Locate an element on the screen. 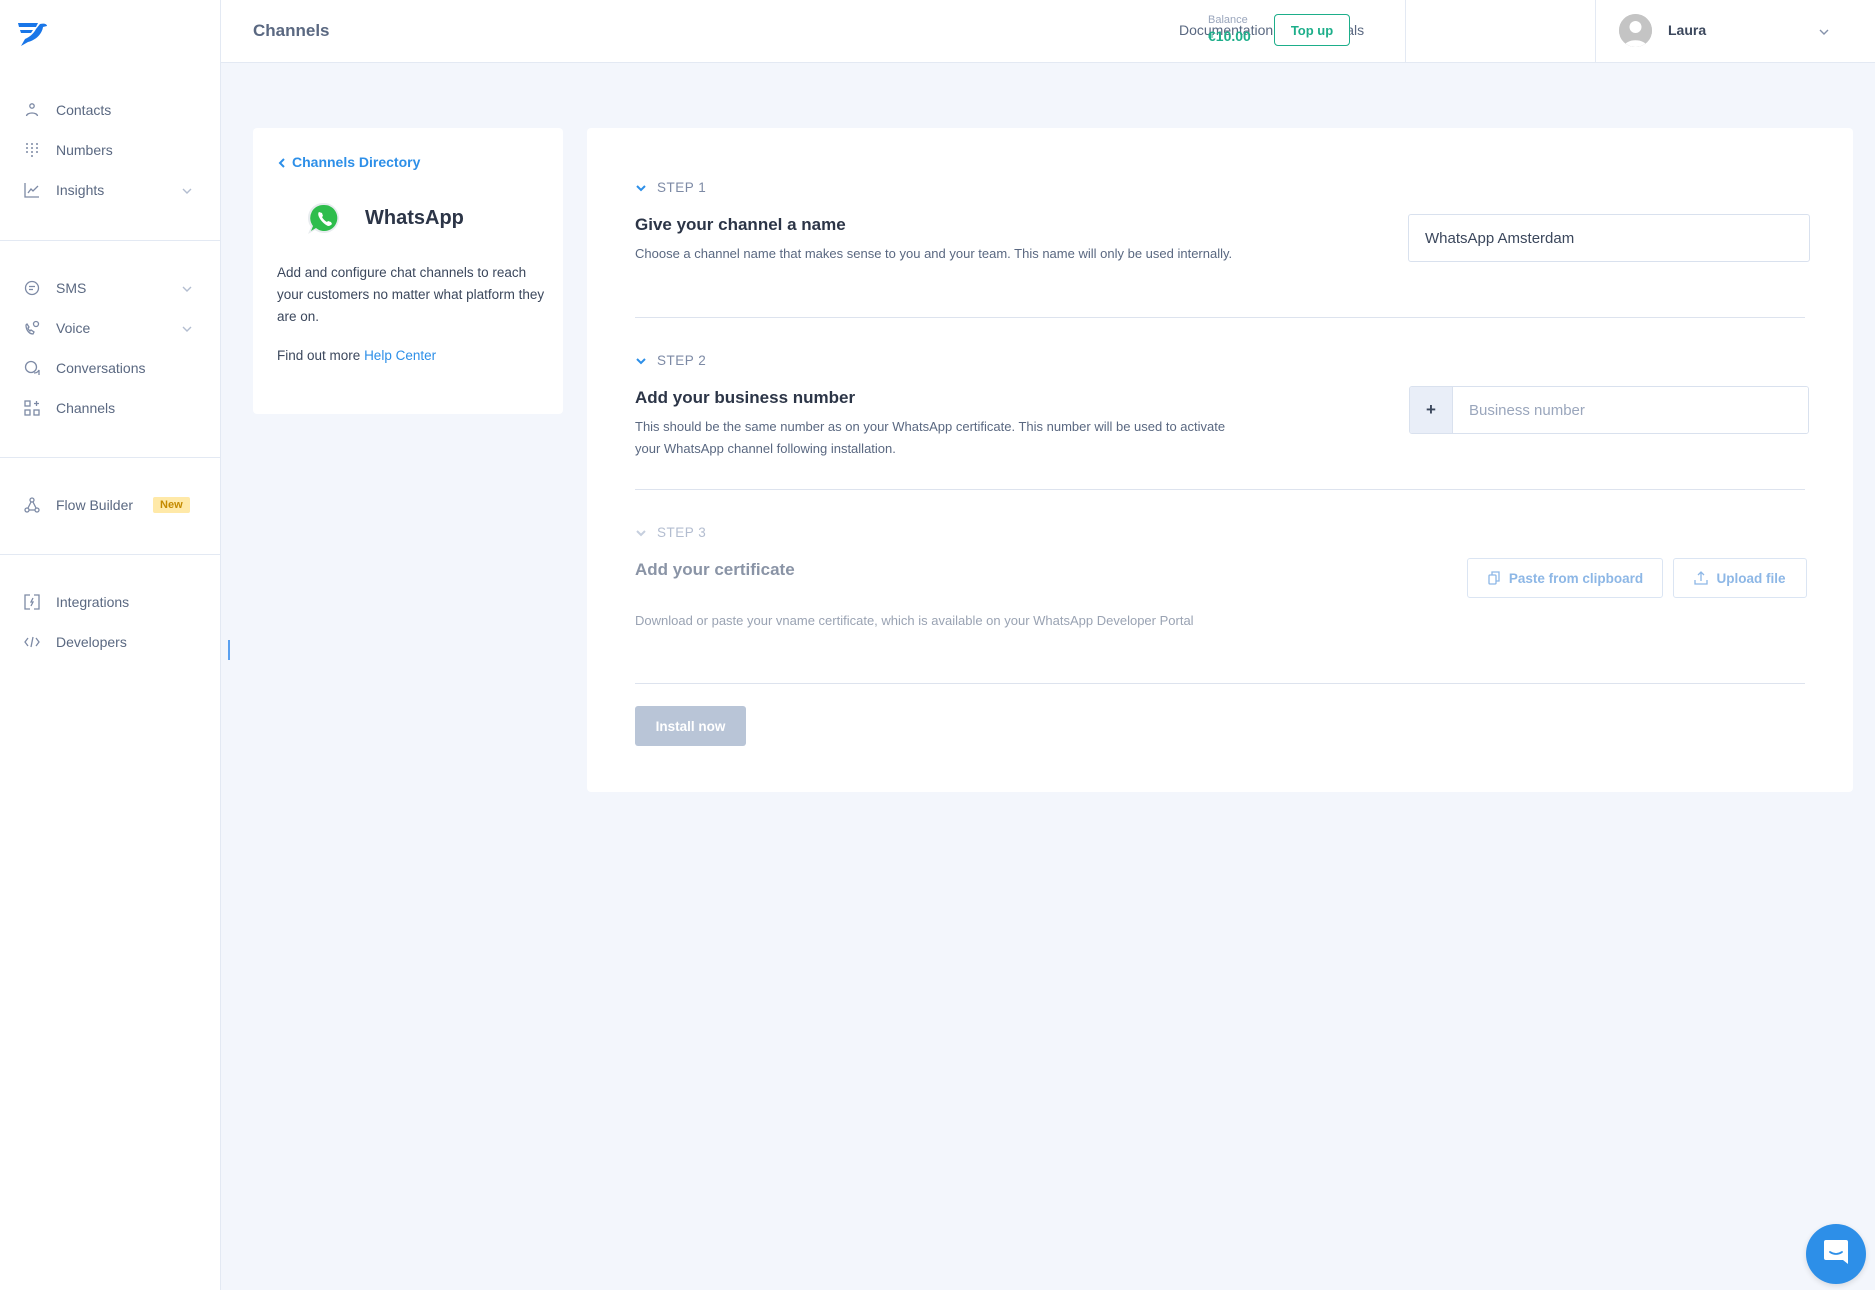 This screenshot has width=1875, height=1290. nav-group-flow: Flow Builder New is located at coordinates (110, 505).